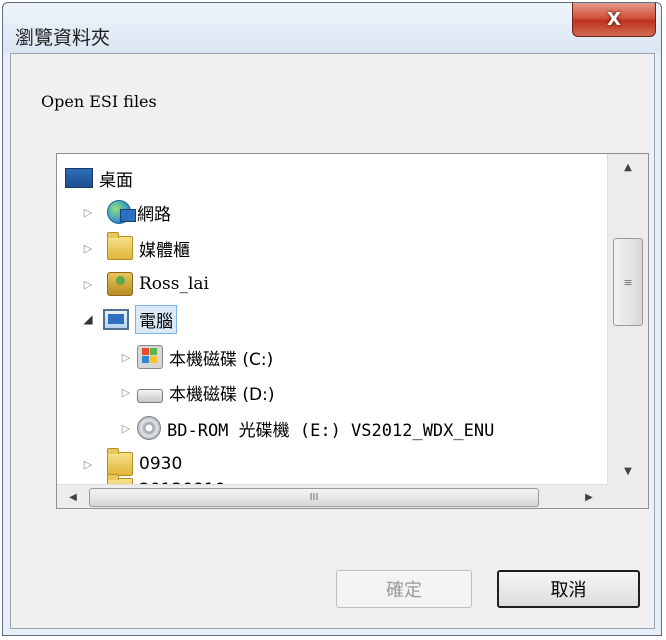  I want to click on scroll-up-icon: ▲, so click(628, 167).